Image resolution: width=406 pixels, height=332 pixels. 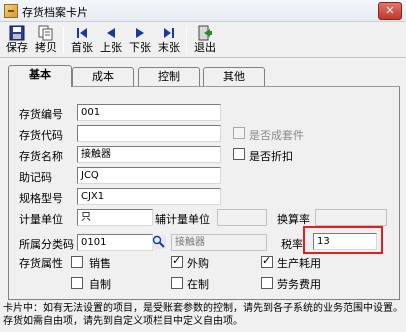 I want to click on aux-unit-label: 辅计量单位, so click(x=182, y=219).